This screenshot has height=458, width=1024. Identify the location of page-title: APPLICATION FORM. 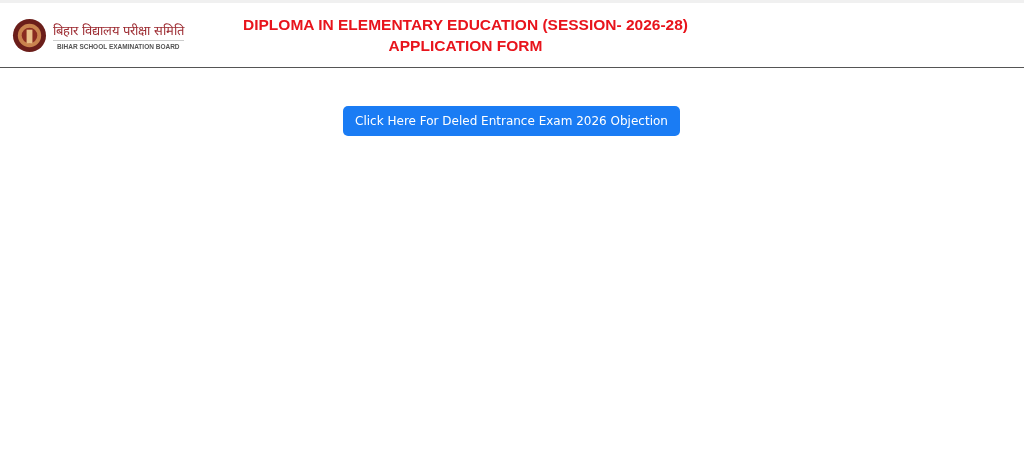
(465, 45).